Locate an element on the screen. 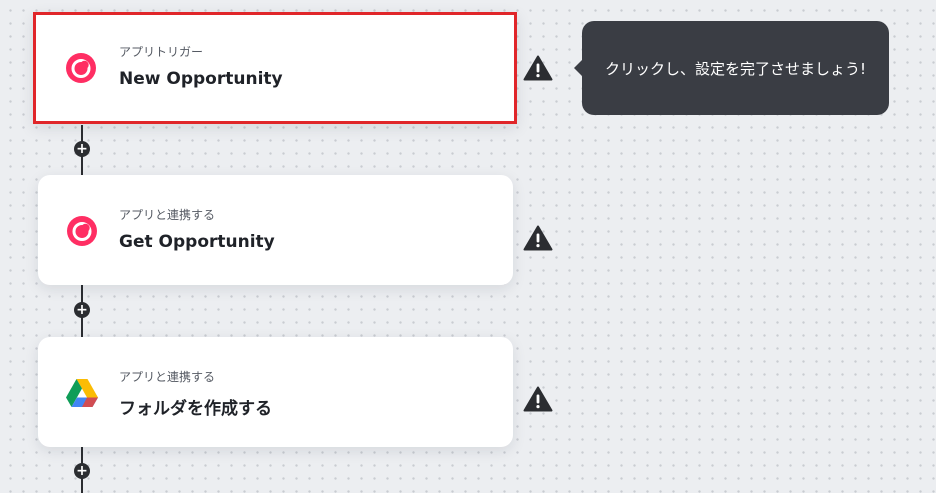  tooltip-text: クリックし、設定を完了させましょう! is located at coordinates (735, 68).